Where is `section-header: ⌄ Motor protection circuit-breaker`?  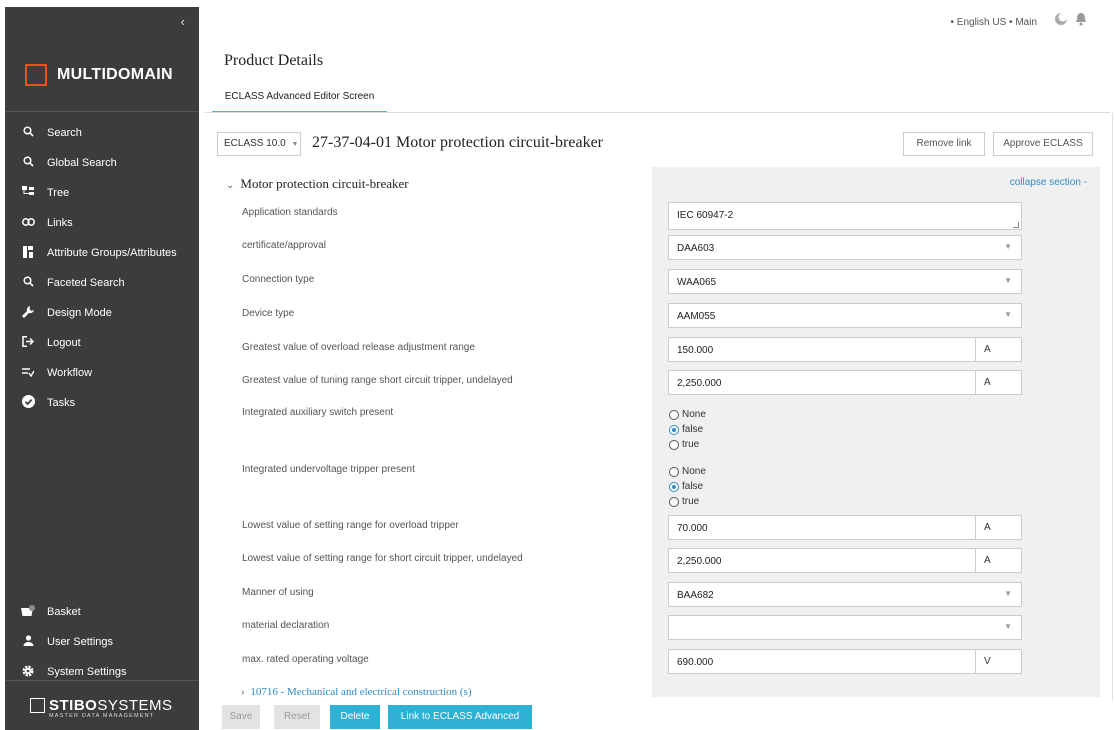
section-header: ⌄ Motor protection circuit-breaker is located at coordinates (317, 184).